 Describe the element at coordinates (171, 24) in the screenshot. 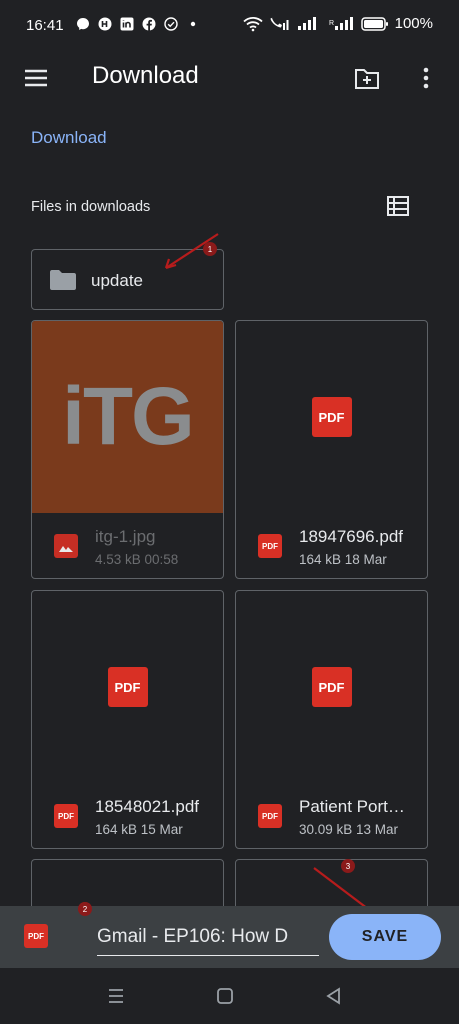

I see `check-icon` at that location.